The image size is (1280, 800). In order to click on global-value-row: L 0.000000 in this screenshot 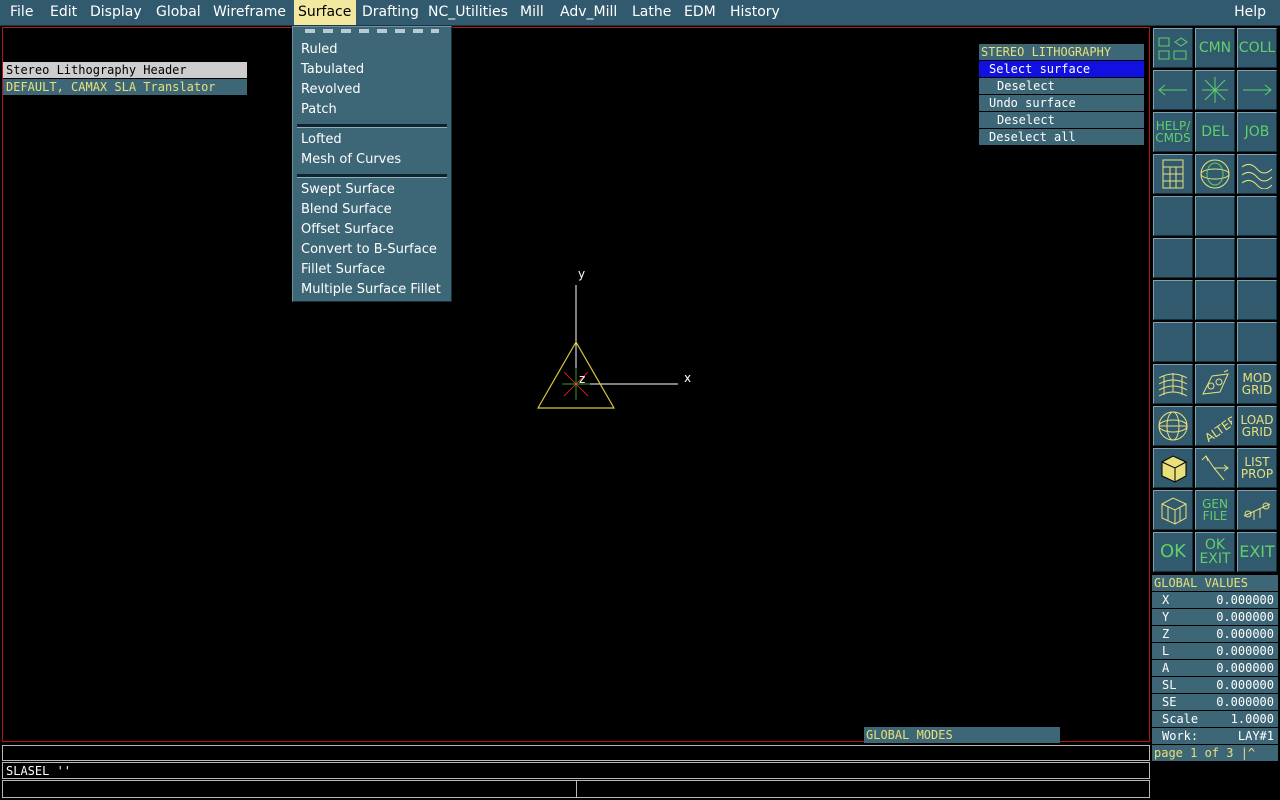, I will do `click(1215, 651)`.